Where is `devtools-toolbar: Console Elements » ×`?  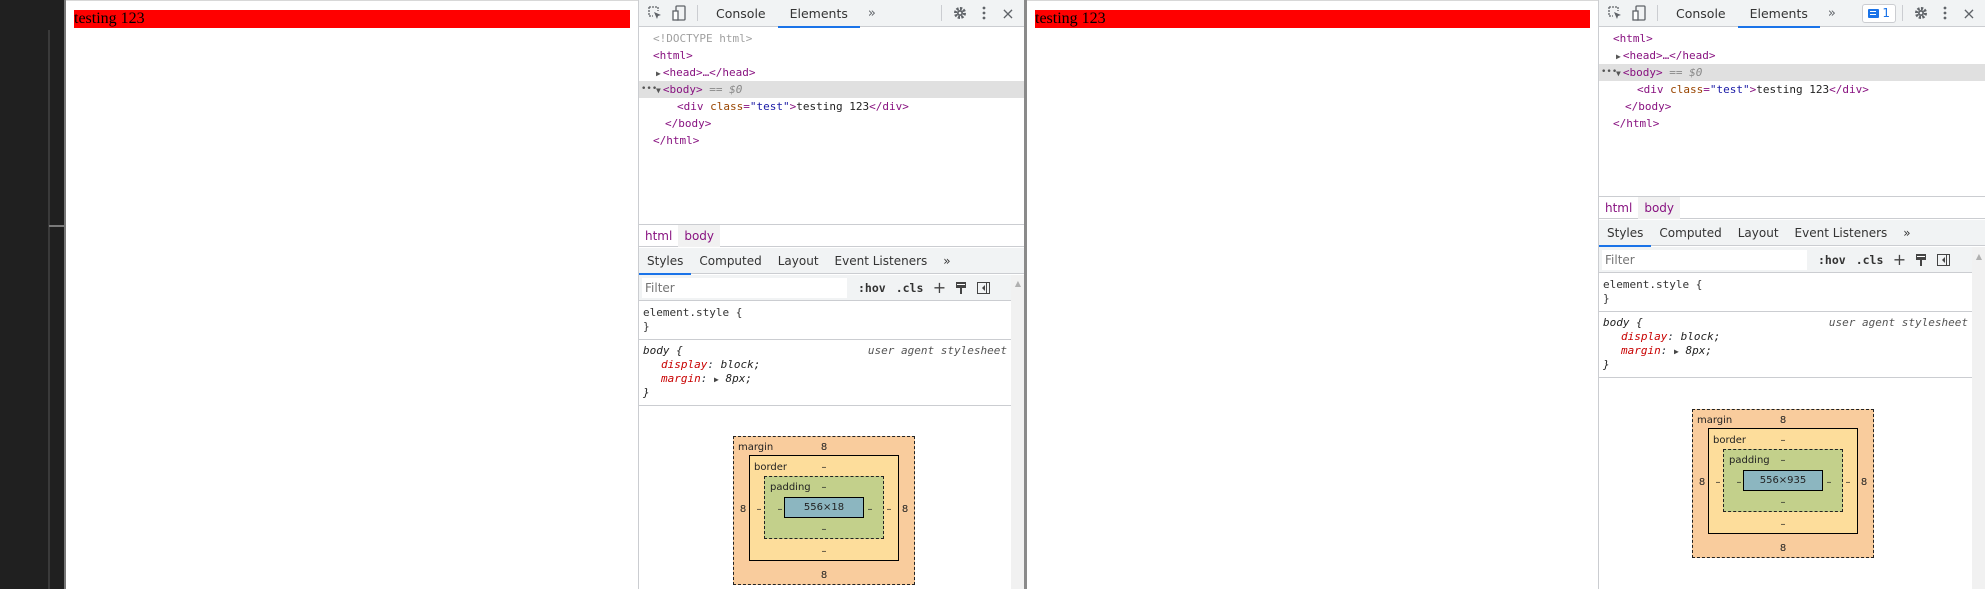 devtools-toolbar: Console Elements » × is located at coordinates (831, 14).